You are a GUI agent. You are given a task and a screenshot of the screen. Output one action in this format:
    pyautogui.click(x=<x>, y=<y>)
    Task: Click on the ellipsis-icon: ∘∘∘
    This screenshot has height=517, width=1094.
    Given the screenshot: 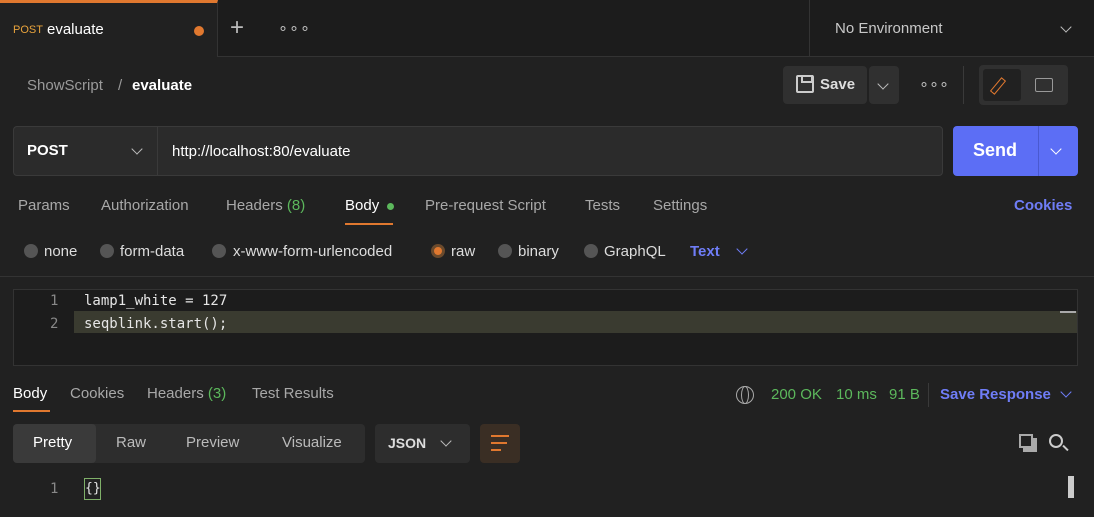 What is the action you would take?
    pyautogui.click(x=294, y=28)
    